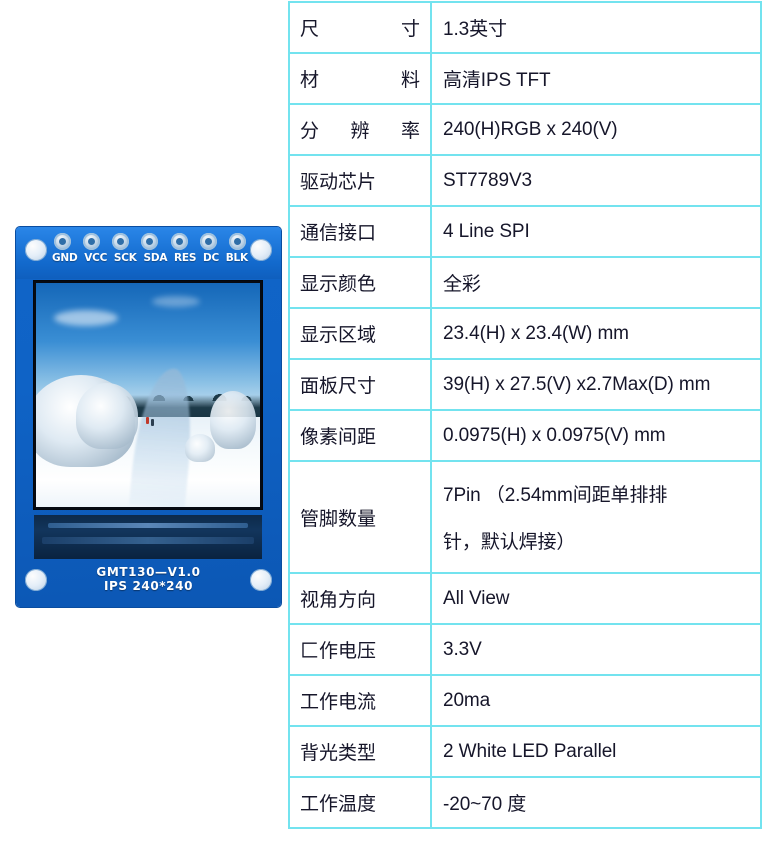  Describe the element at coordinates (185, 258) in the screenshot. I see `pin-label-res: RES` at that location.